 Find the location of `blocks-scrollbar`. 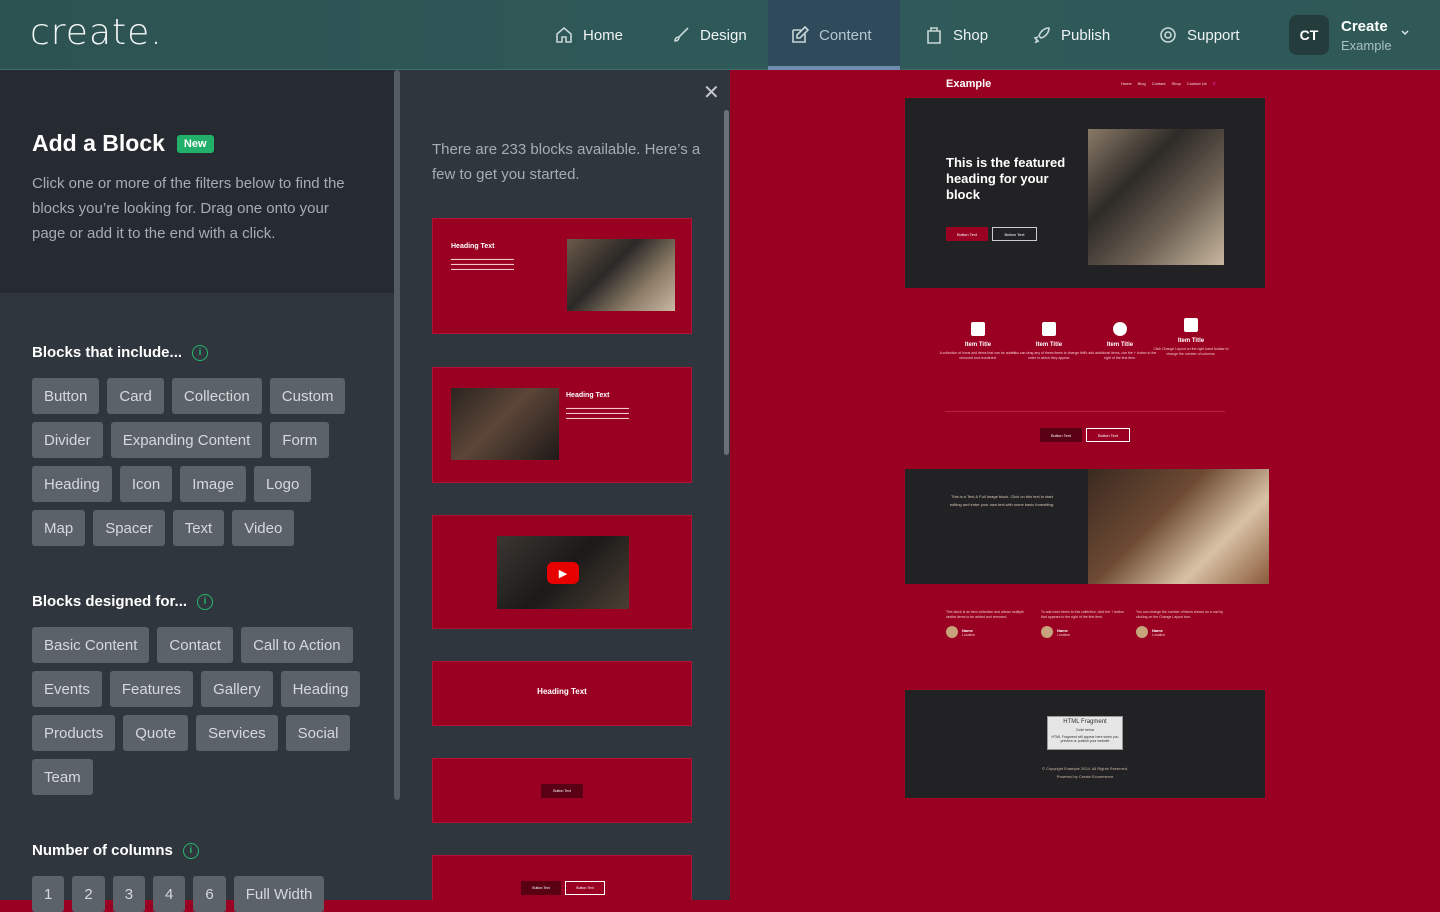

blocks-scrollbar is located at coordinates (726, 282).